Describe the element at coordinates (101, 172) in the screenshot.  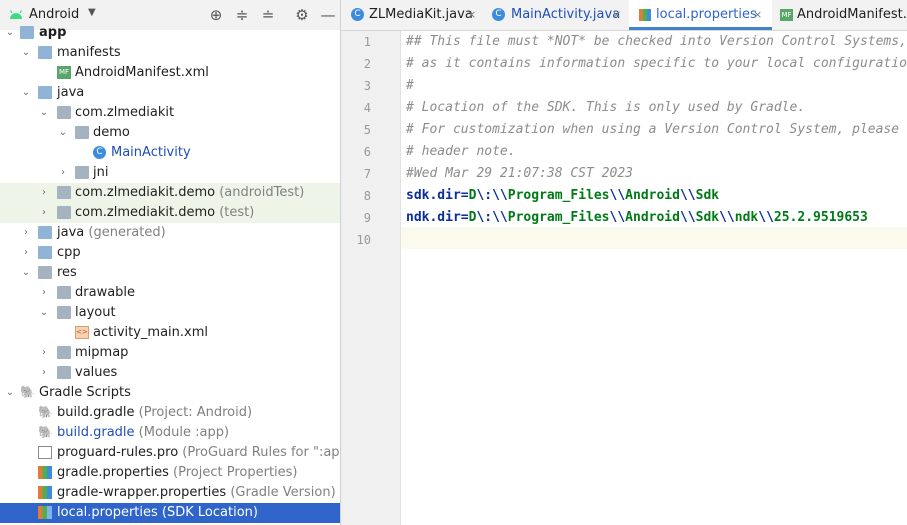
I see `tree-label: jni` at that location.